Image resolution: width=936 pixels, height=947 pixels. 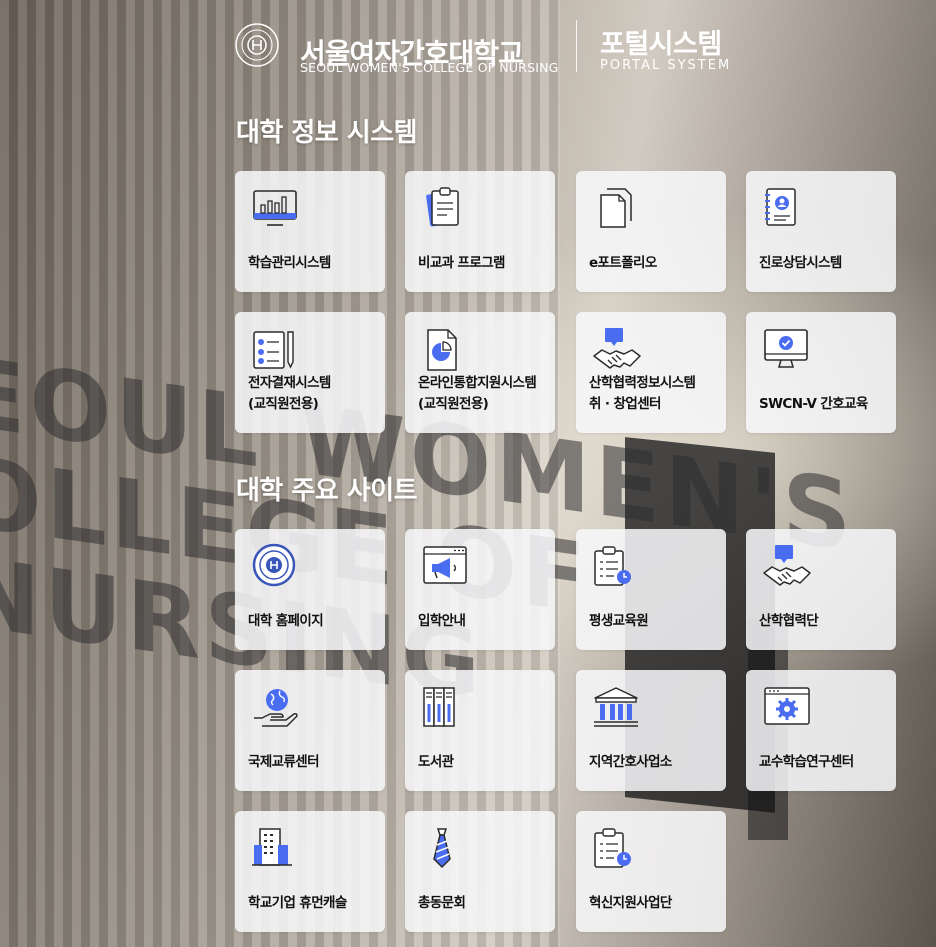 What do you see at coordinates (651, 871) in the screenshot?
I see `card-innovation-support: 혁신지원사업단` at bounding box center [651, 871].